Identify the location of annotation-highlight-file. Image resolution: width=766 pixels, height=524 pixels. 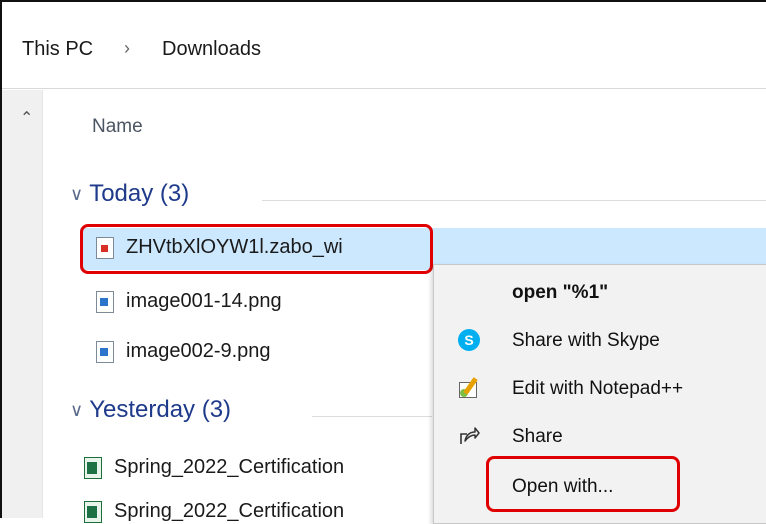
(256, 249).